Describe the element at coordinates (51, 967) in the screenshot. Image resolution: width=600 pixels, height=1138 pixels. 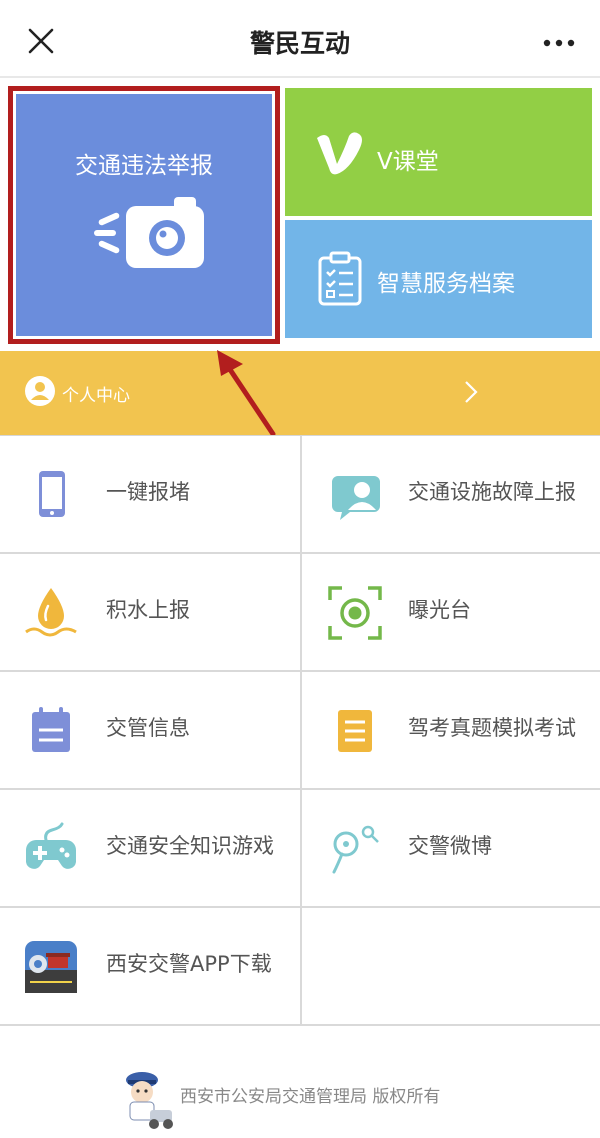
I see `app-logo-icon` at that location.